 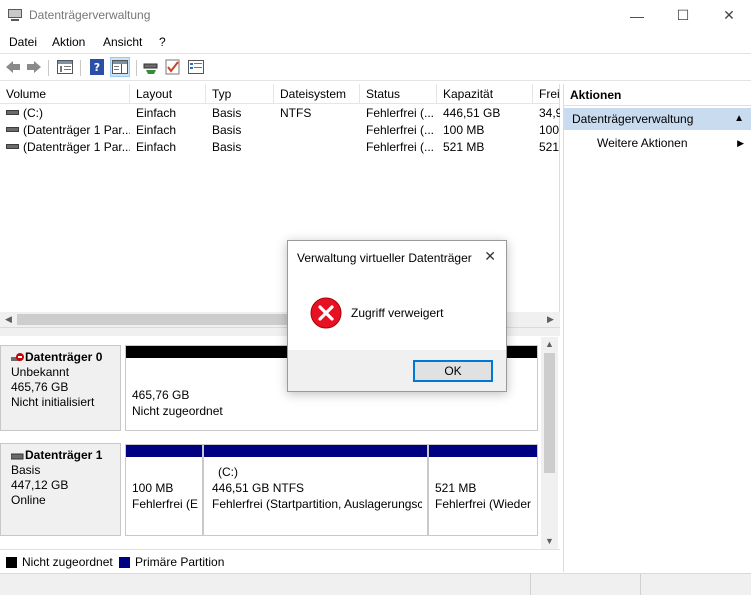 I want to click on vertical-scrollbar: ▲ ▼, so click(x=549, y=443).